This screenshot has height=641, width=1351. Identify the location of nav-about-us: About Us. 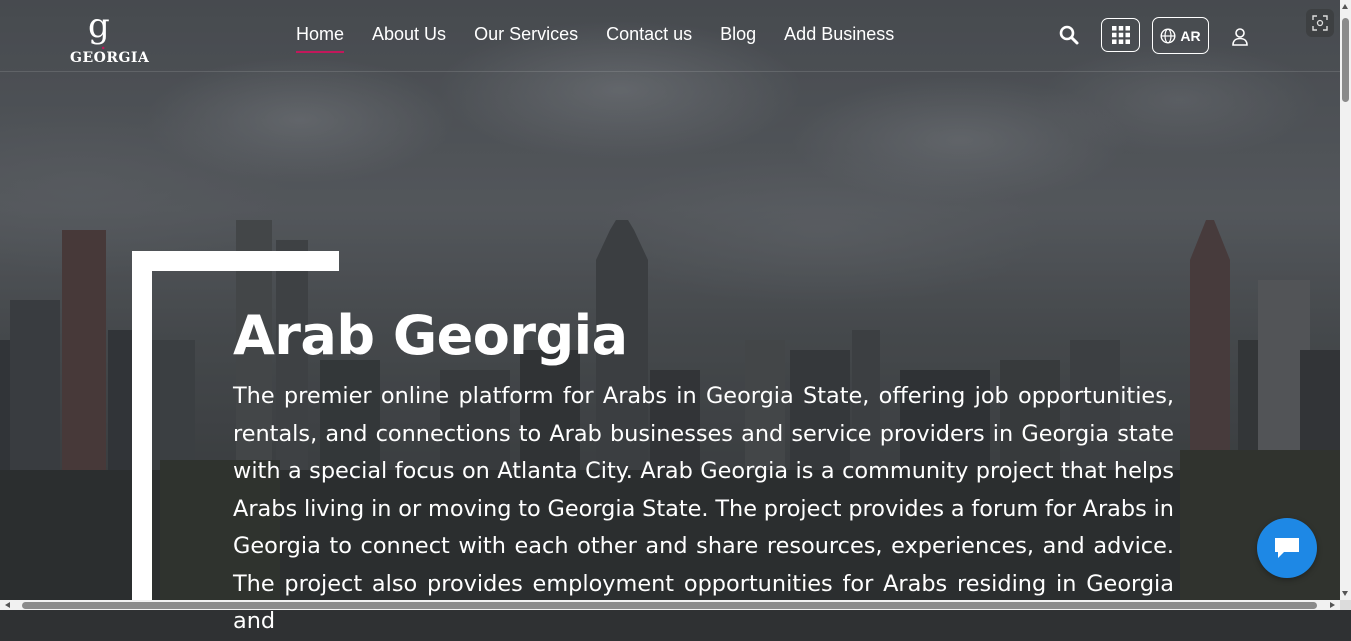
(409, 38).